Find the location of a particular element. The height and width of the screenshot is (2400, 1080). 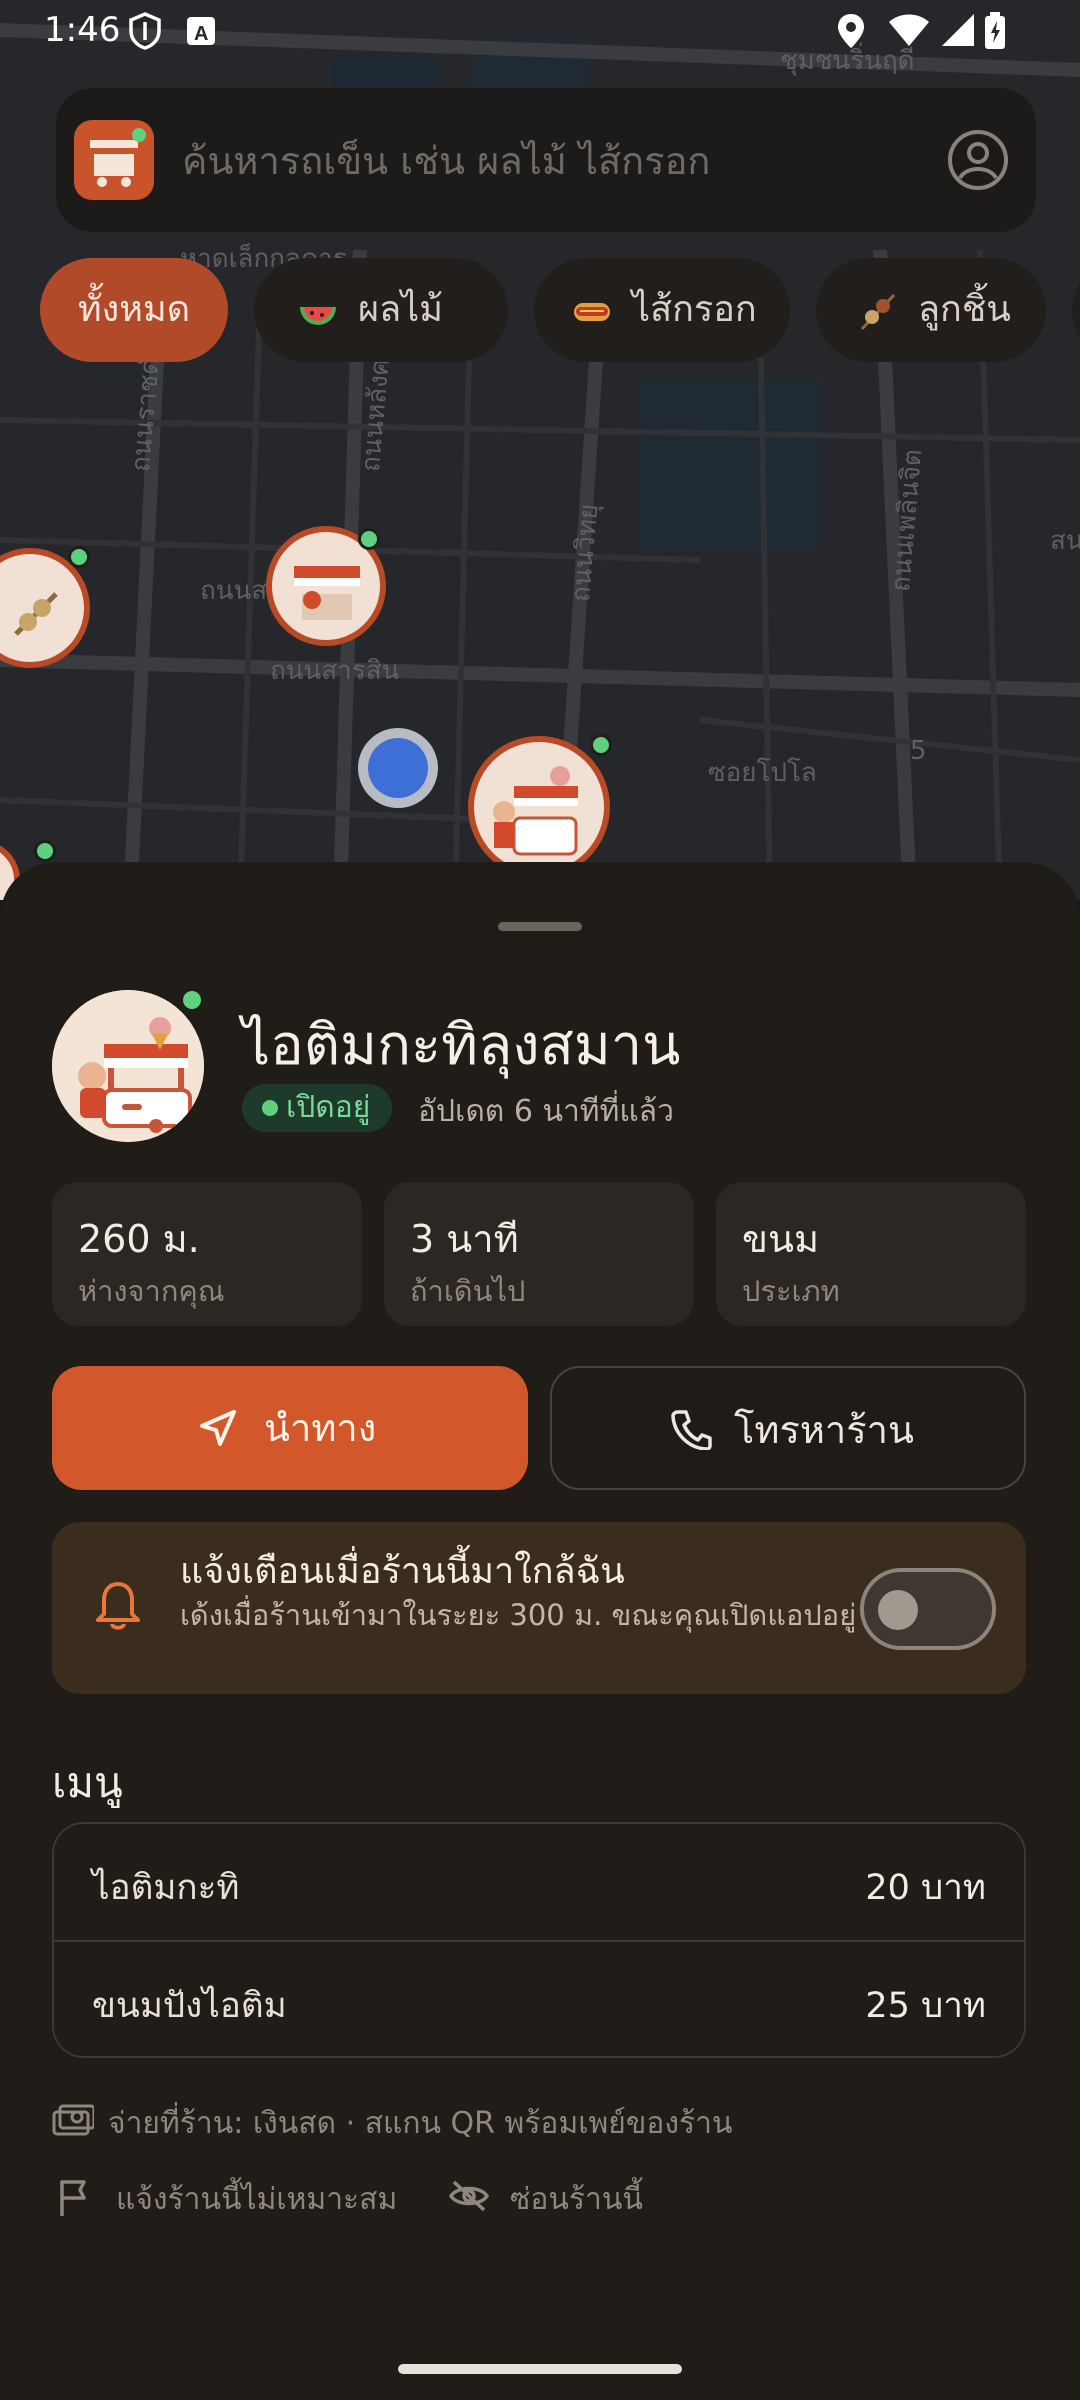

search-input: ค้นหารถเข็น เช่น ผลไม้ ไส้กรอก is located at coordinates (446, 160).